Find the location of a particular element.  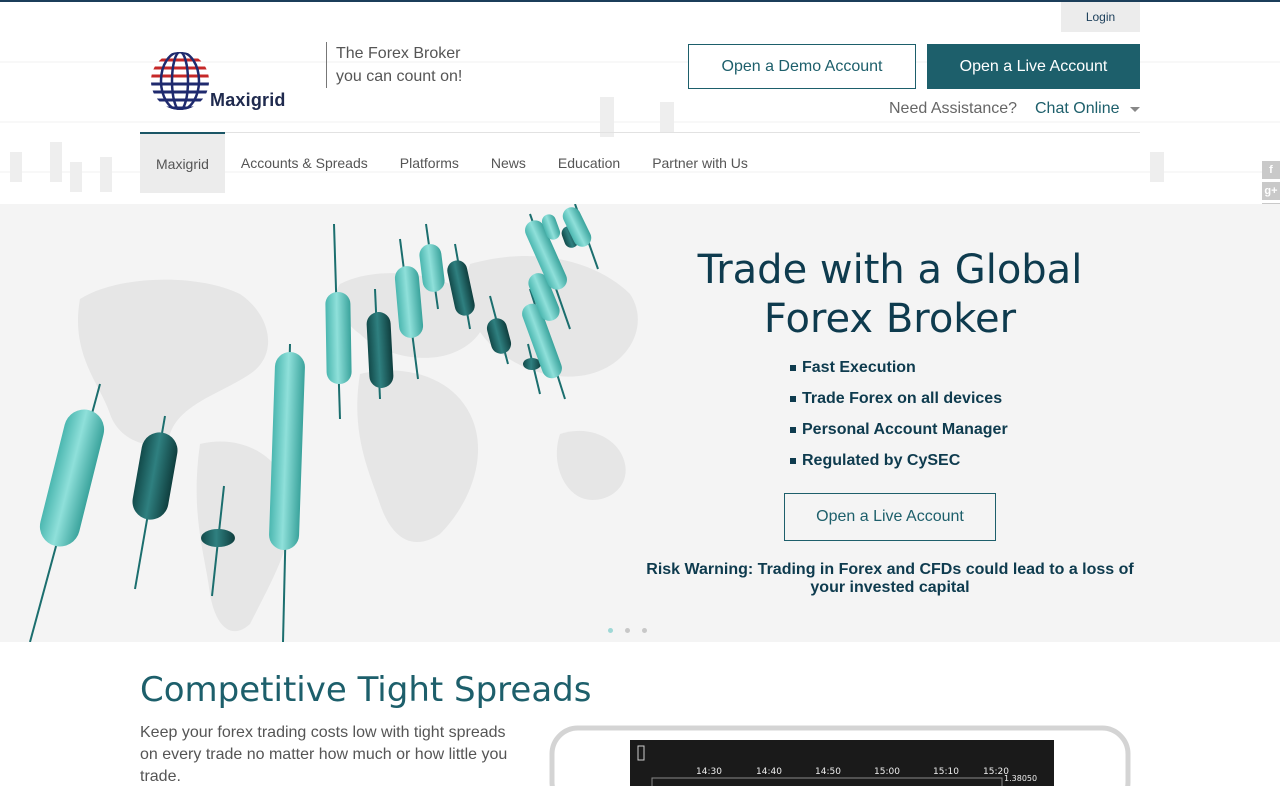

chevron-down-icon is located at coordinates (1135, 109).